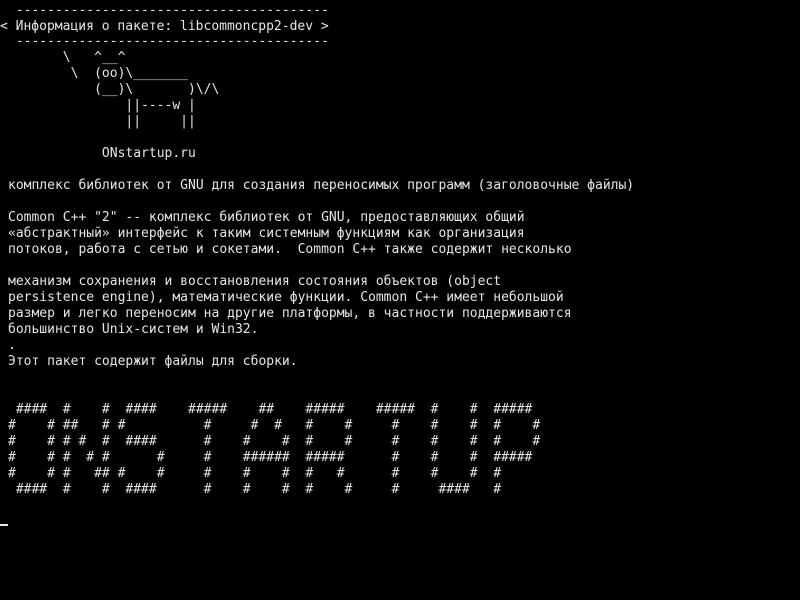  What do you see at coordinates (270, 457) in the screenshot?
I see `ascii-banner-line: # # # # # # # ###### ##### # # # #####` at bounding box center [270, 457].